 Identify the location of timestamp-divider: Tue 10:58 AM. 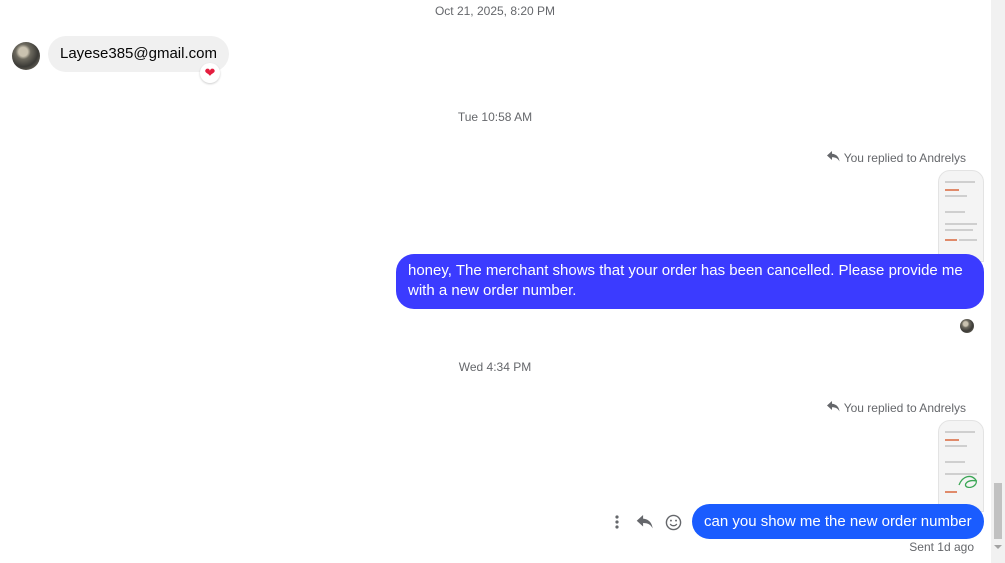
(495, 117).